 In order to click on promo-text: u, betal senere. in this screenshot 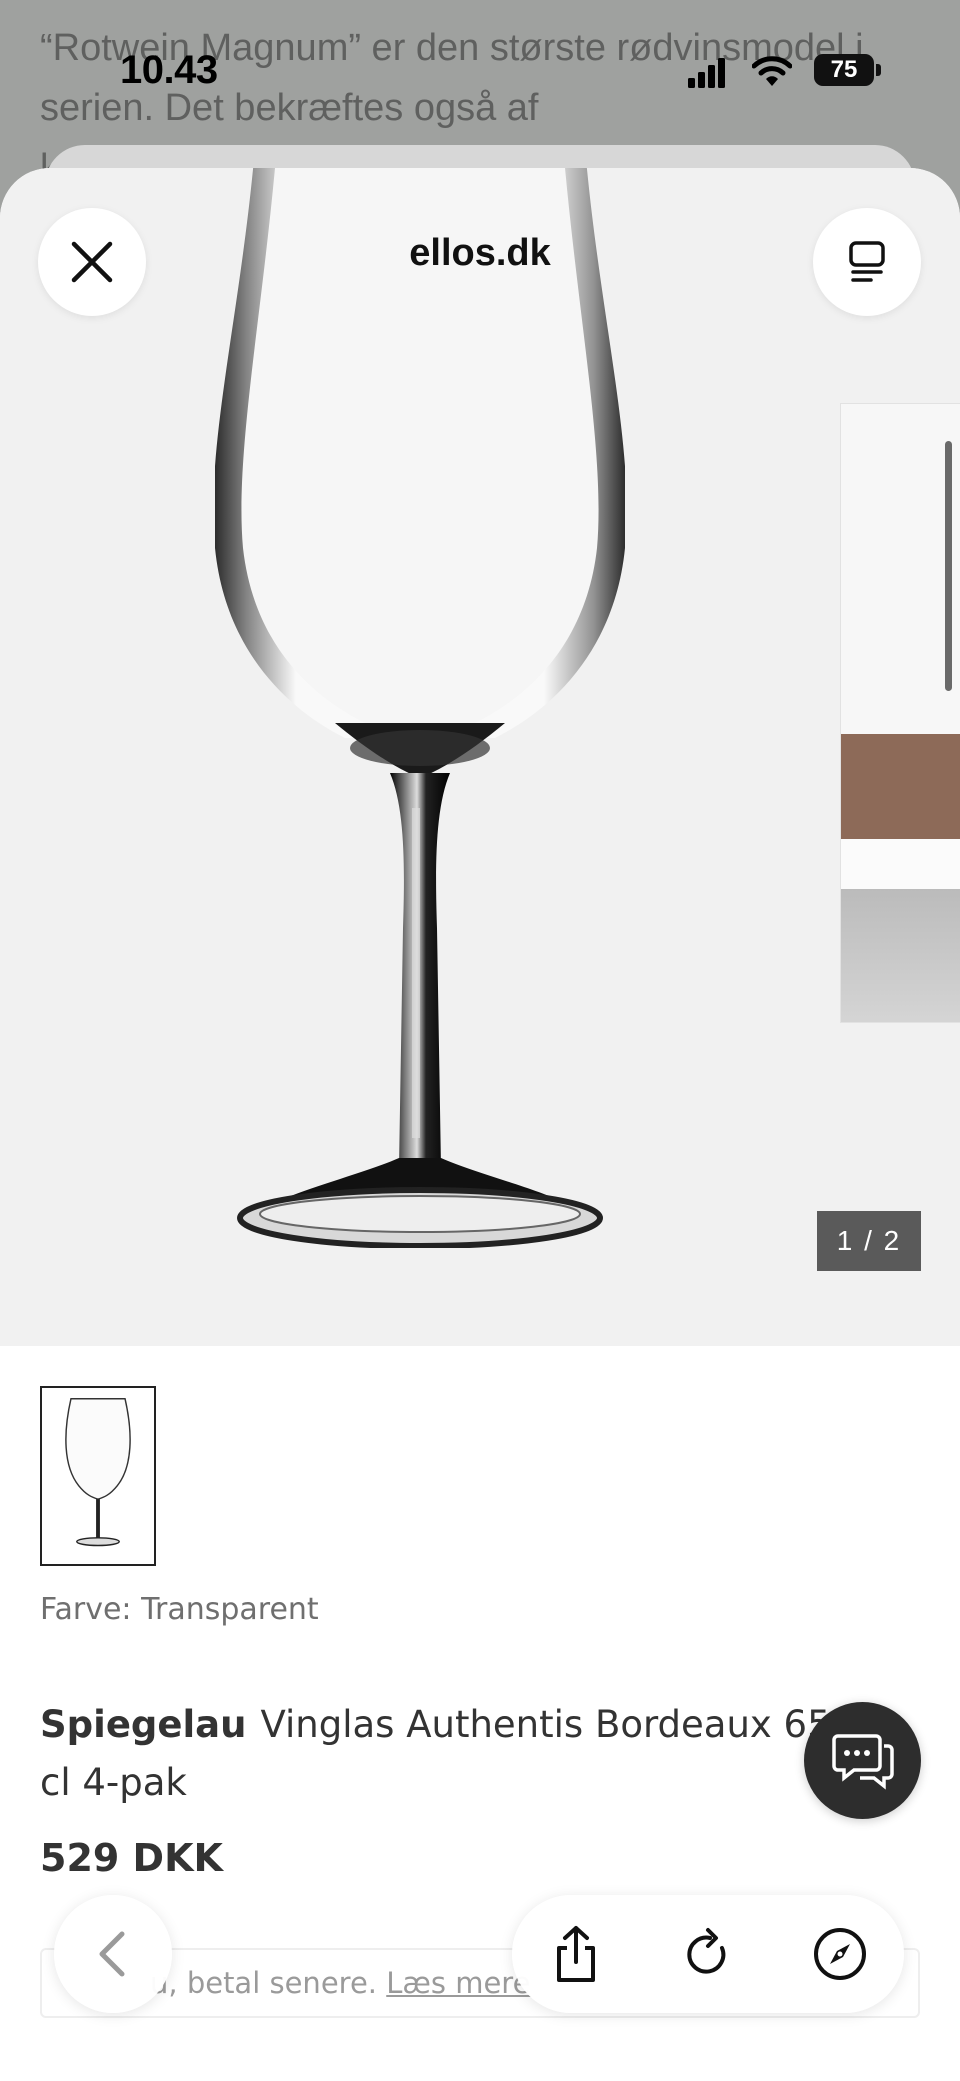, I will do `click(264, 1983)`.